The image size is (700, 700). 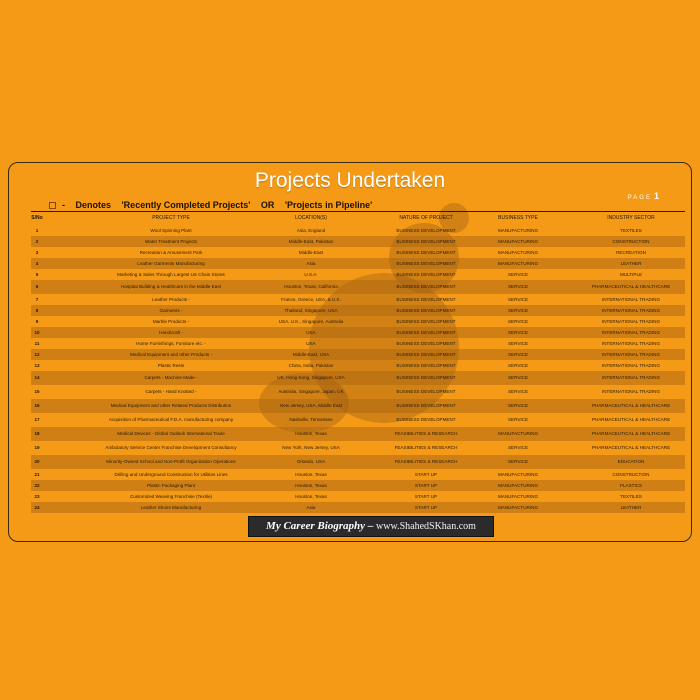 I want to click on cell-industry-sector: MULTIPLE, so click(x=631, y=274).